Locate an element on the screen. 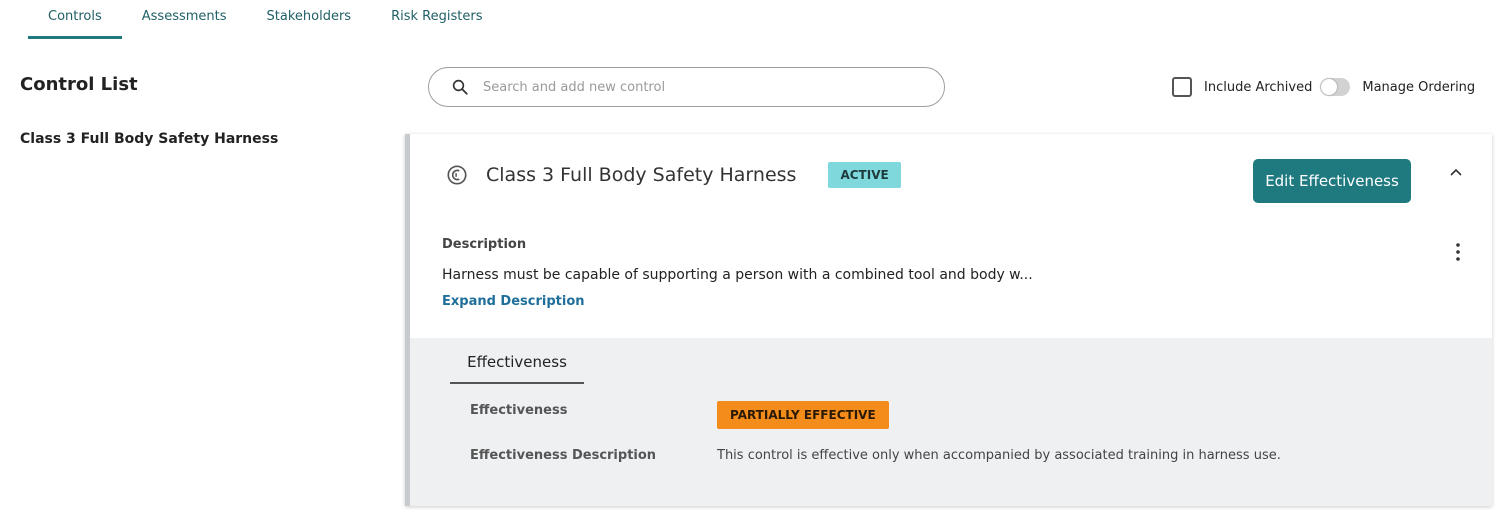 This screenshot has width=1505, height=522. manage-ordering-toggle is located at coordinates (1335, 87).